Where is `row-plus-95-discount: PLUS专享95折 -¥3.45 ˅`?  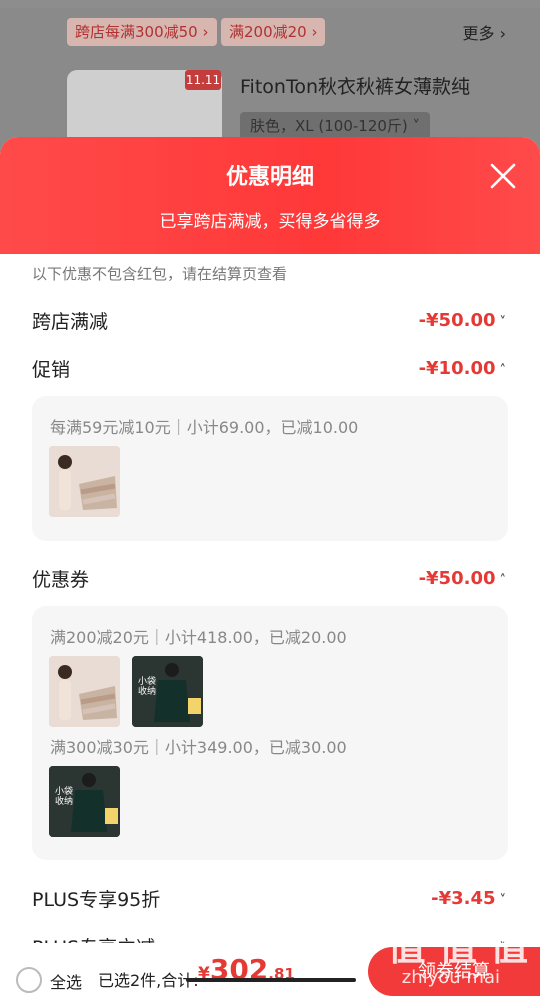 row-plus-95-discount: PLUS专享95折 -¥3.45 ˅ is located at coordinates (269, 898).